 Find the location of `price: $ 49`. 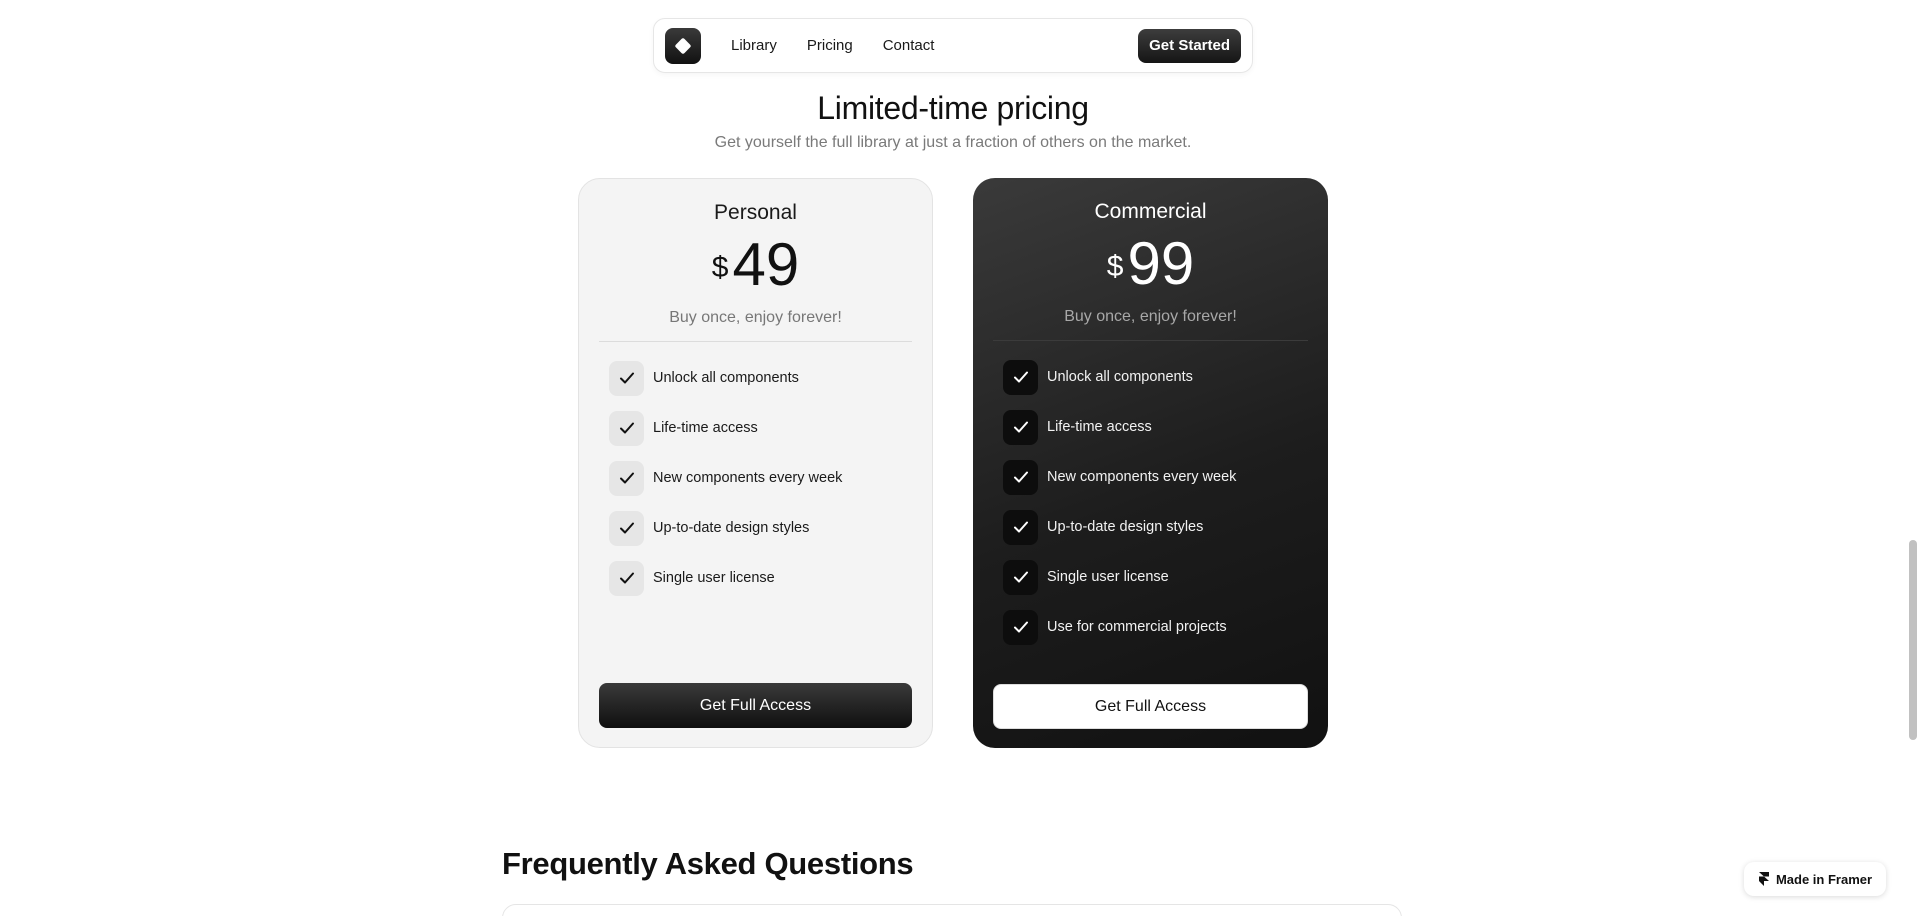

price: $ 49 is located at coordinates (755, 265).